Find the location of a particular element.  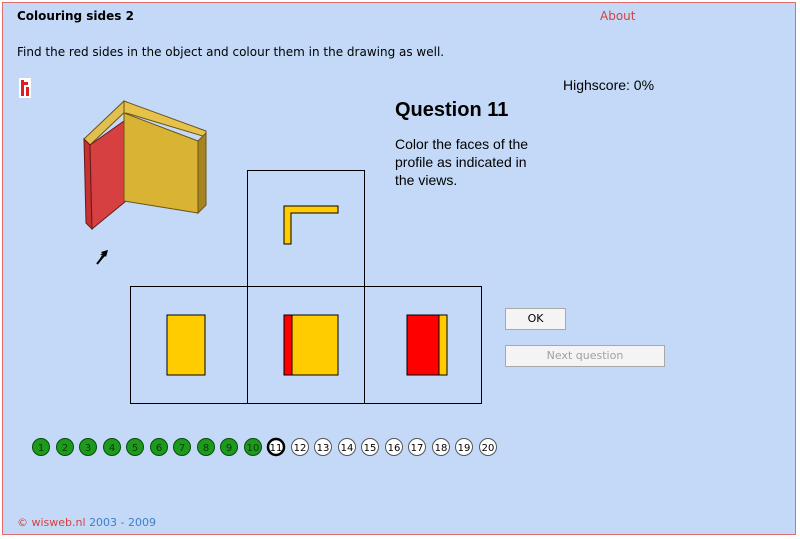

progress-circle-3: 3 is located at coordinates (88, 447).